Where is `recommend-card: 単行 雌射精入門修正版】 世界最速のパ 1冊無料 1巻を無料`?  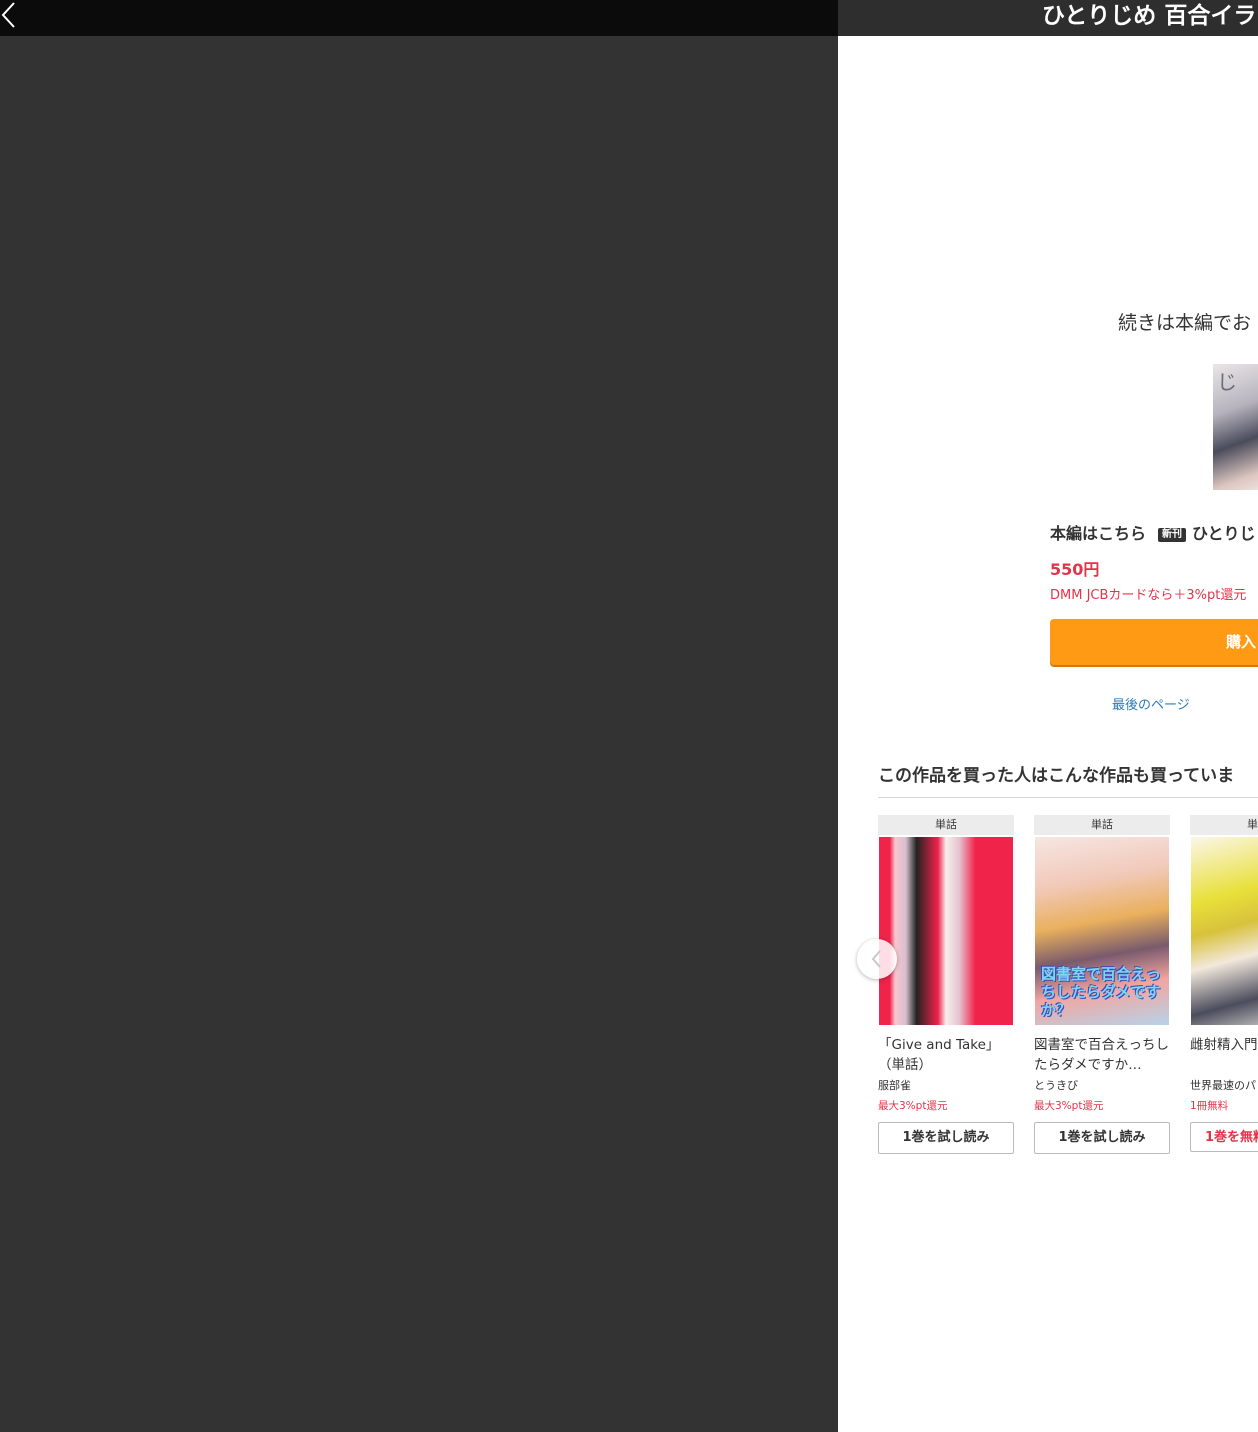
recommend-card: 単行 雌射精入門修正版】 世界最速のパ 1冊無料 1巻を無料 is located at coordinates (1224, 983).